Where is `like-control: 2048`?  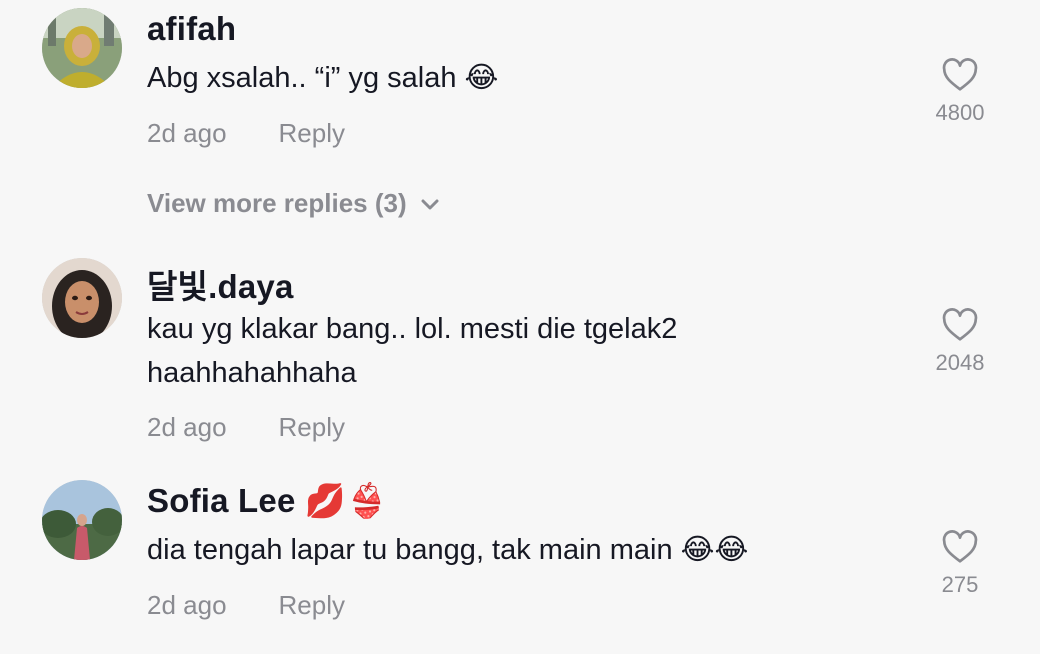 like-control: 2048 is located at coordinates (960, 342).